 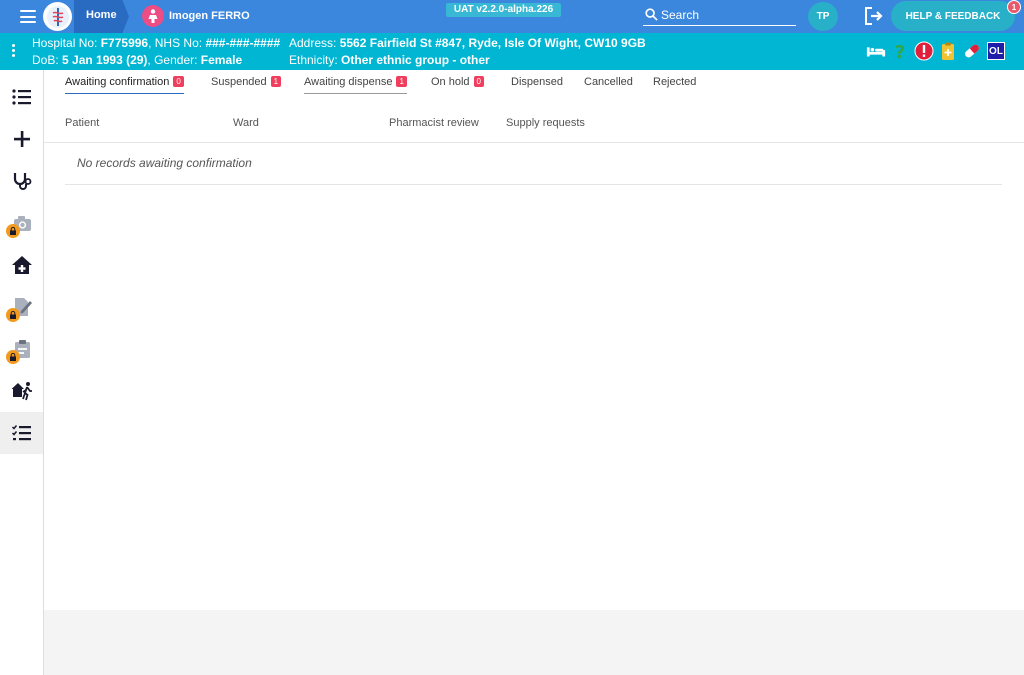 I want to click on sidebar-item-add, so click(x=21, y=139).